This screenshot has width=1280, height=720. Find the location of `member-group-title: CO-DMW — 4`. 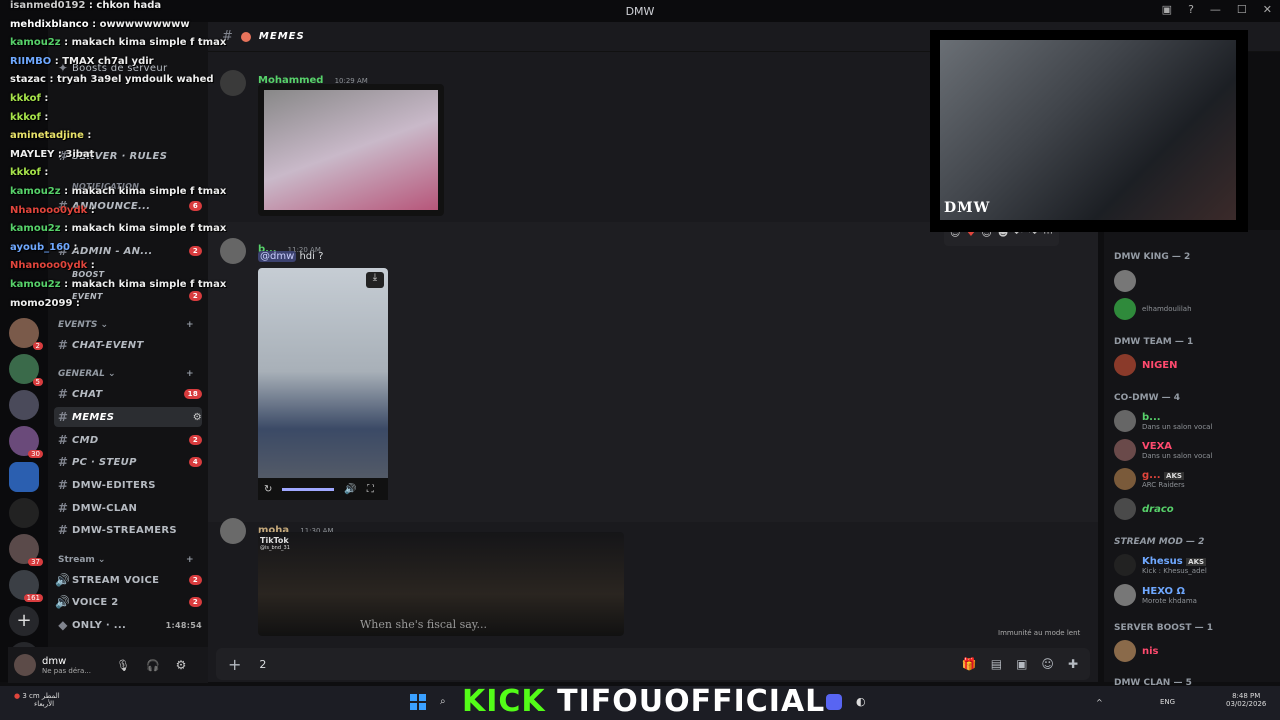

member-group-title: CO-DMW — 4 is located at coordinates (1147, 398).